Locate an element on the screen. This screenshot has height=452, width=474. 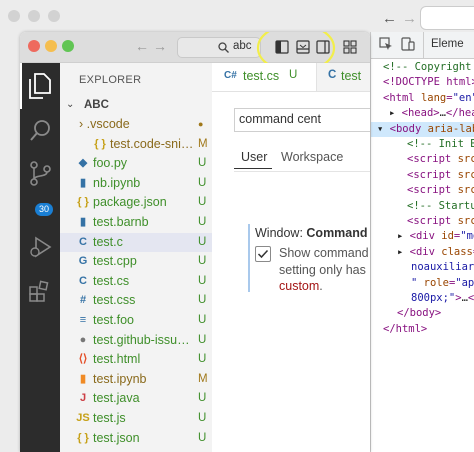
file-tree-item: ● test.github-issu… U is located at coordinates (136, 340).